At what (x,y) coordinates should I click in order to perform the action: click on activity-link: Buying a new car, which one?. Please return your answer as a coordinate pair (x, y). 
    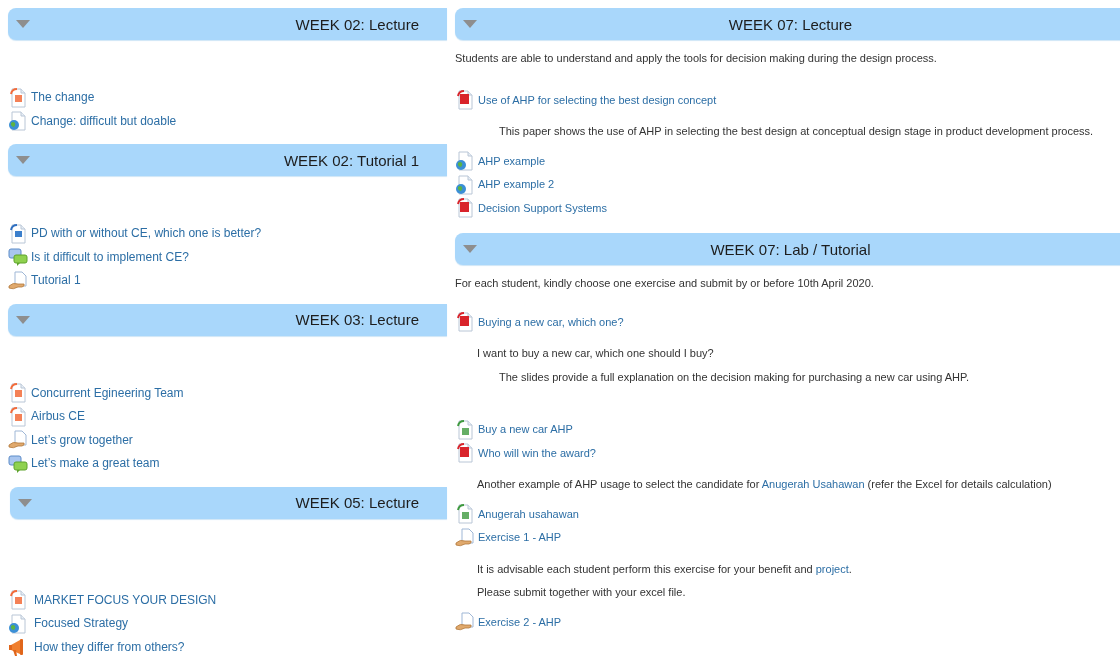
    Looking at the image, I should click on (551, 322).